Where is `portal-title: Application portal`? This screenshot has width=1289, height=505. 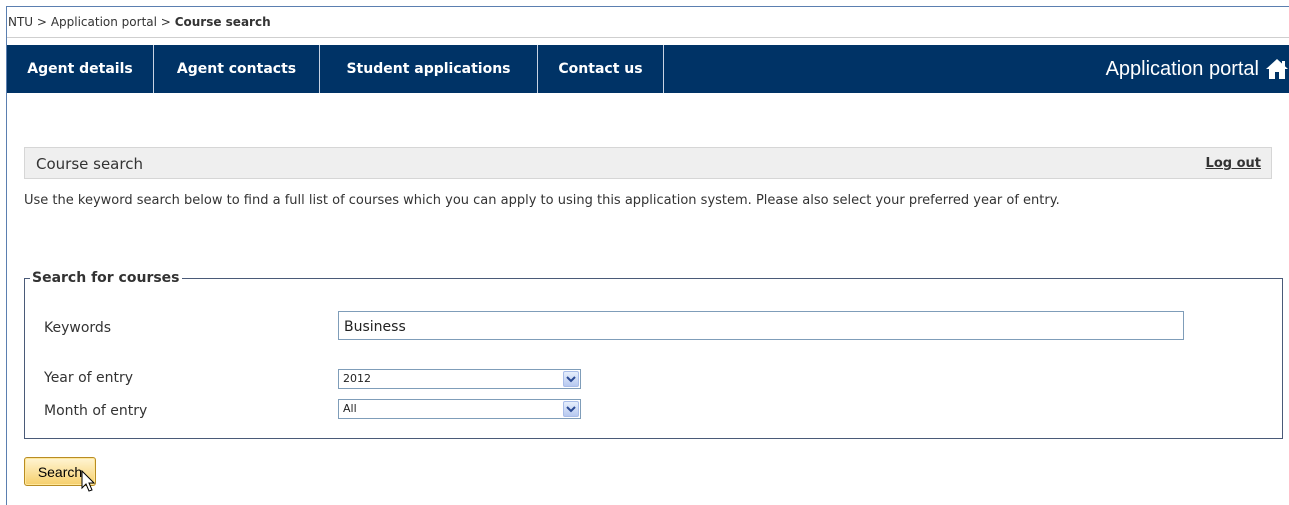 portal-title: Application portal is located at coordinates (1197, 69).